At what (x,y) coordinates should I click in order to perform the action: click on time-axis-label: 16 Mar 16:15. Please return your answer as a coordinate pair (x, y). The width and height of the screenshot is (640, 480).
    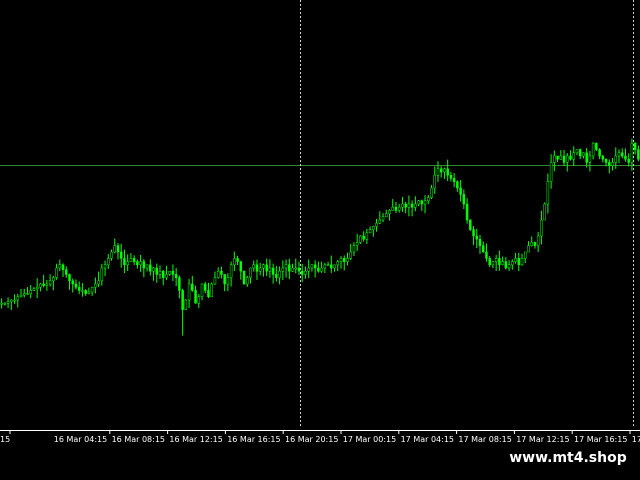
    Looking at the image, I should click on (253, 439).